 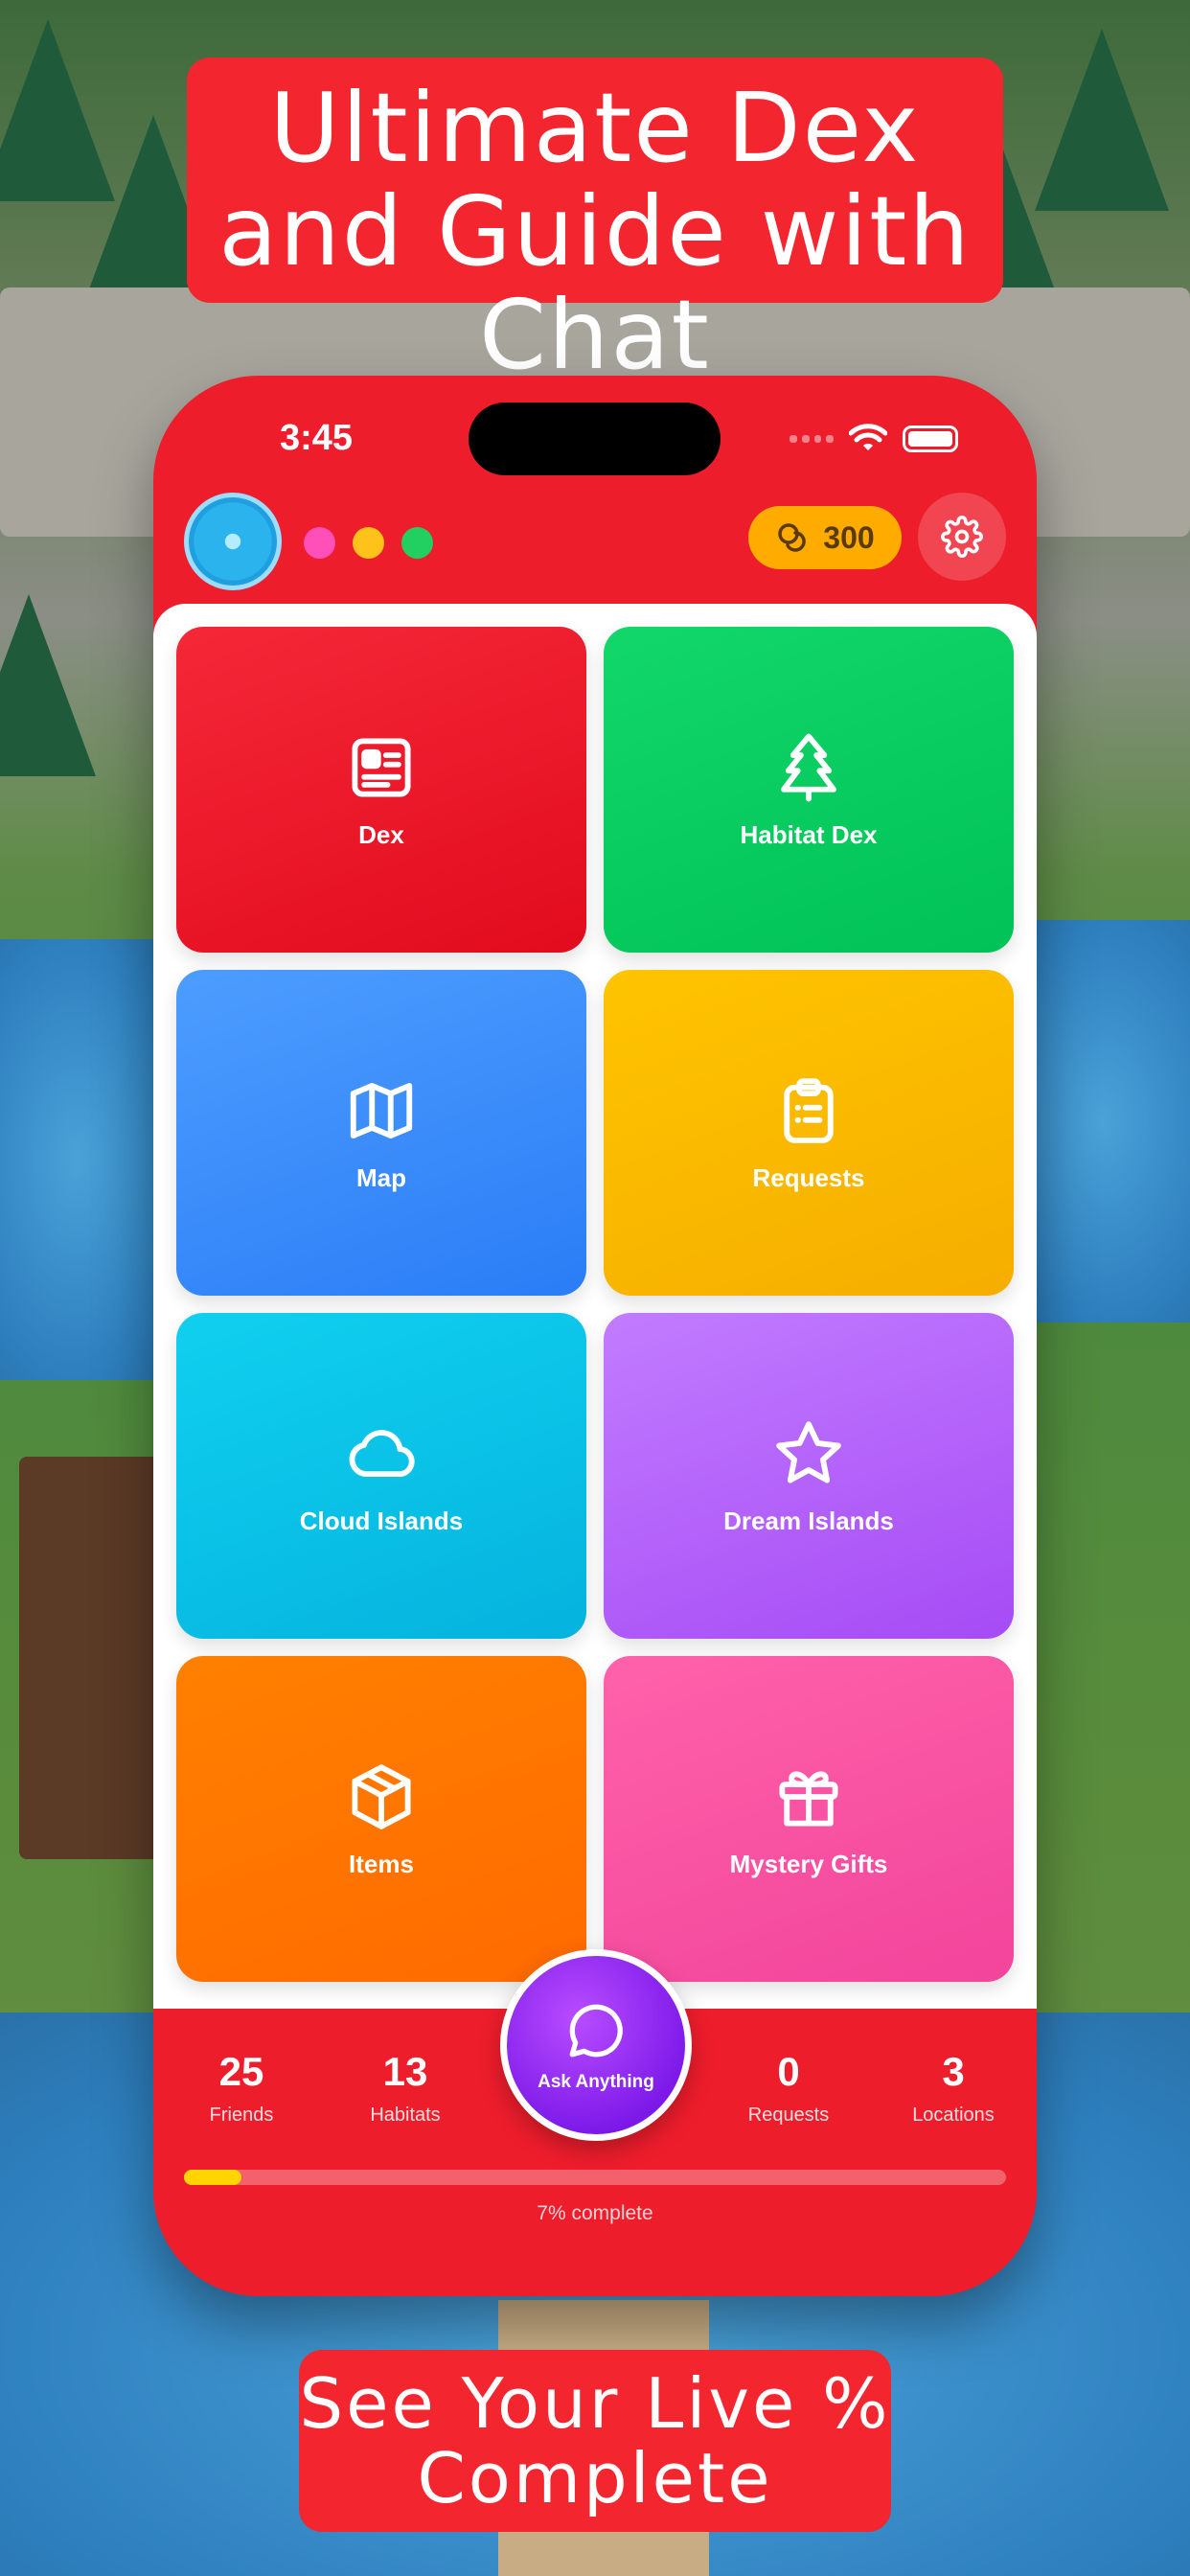 I want to click on top-promo-banner: Ultimate Dex and Guide with Chat, so click(x=595, y=222).